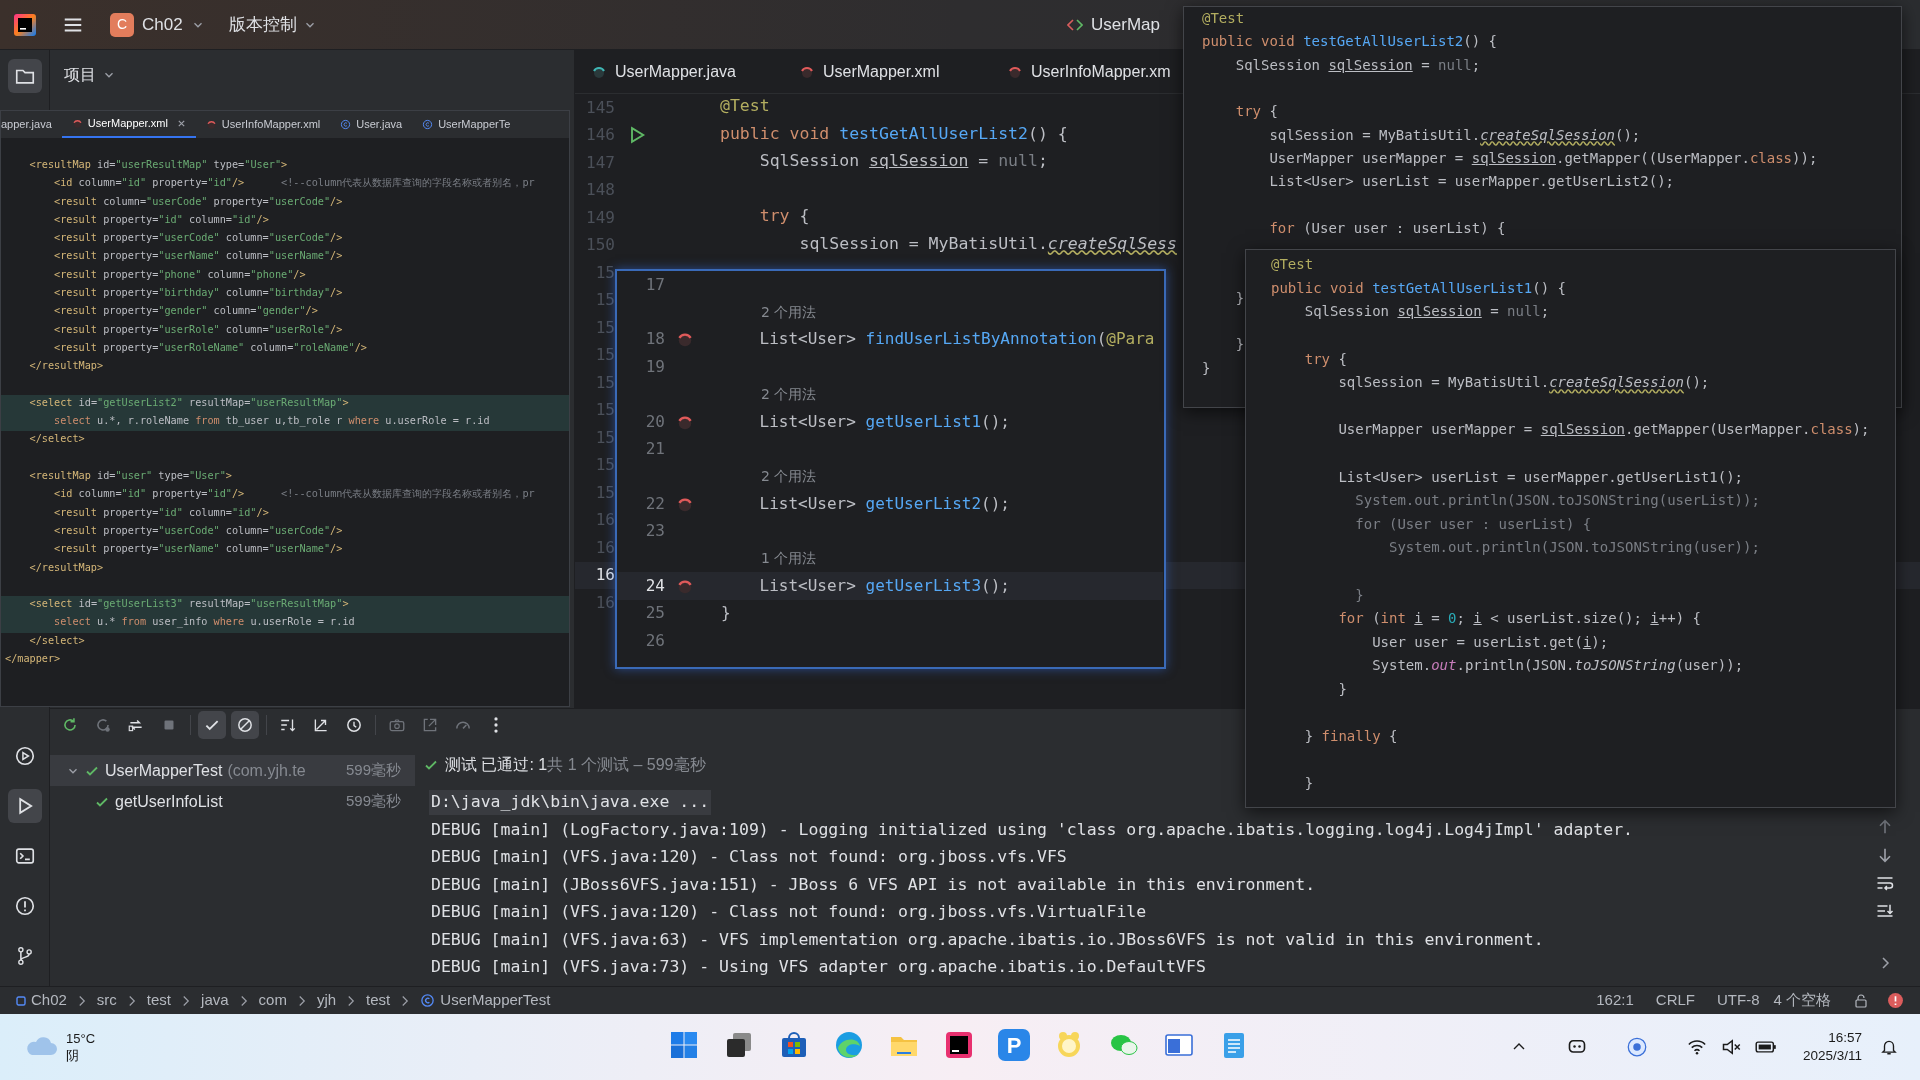 Image resolution: width=1920 pixels, height=1080 pixels. Describe the element at coordinates (654, 586) in the screenshot. I see `line-number: 24` at that location.